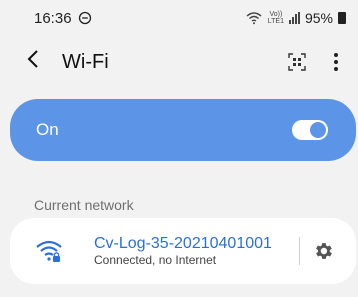  I want to click on signal-icon, so click(294, 18).